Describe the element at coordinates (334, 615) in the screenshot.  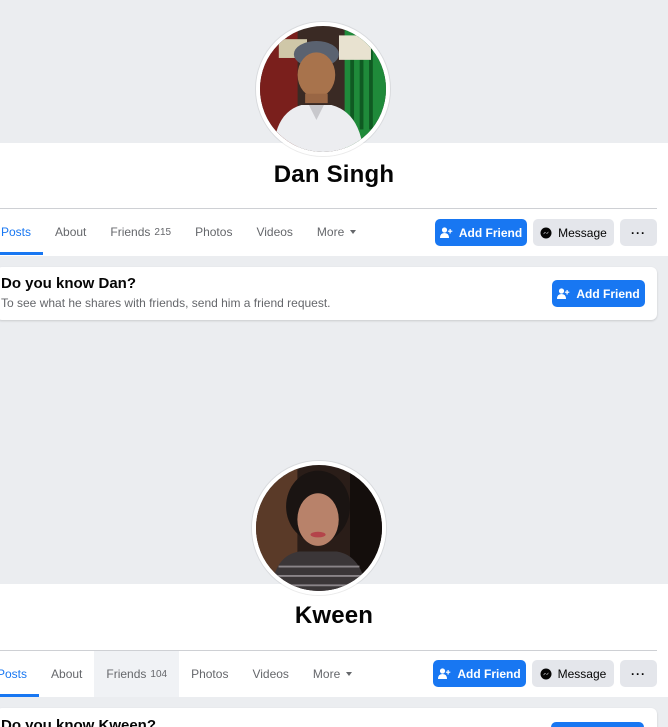
I see `profile-name: Kween` at that location.